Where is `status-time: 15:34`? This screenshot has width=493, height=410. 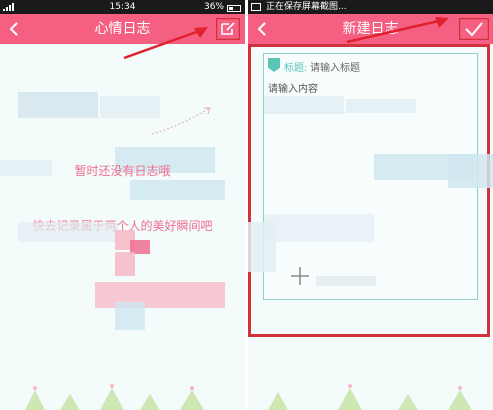 status-time: 15:34 is located at coordinates (122, 7).